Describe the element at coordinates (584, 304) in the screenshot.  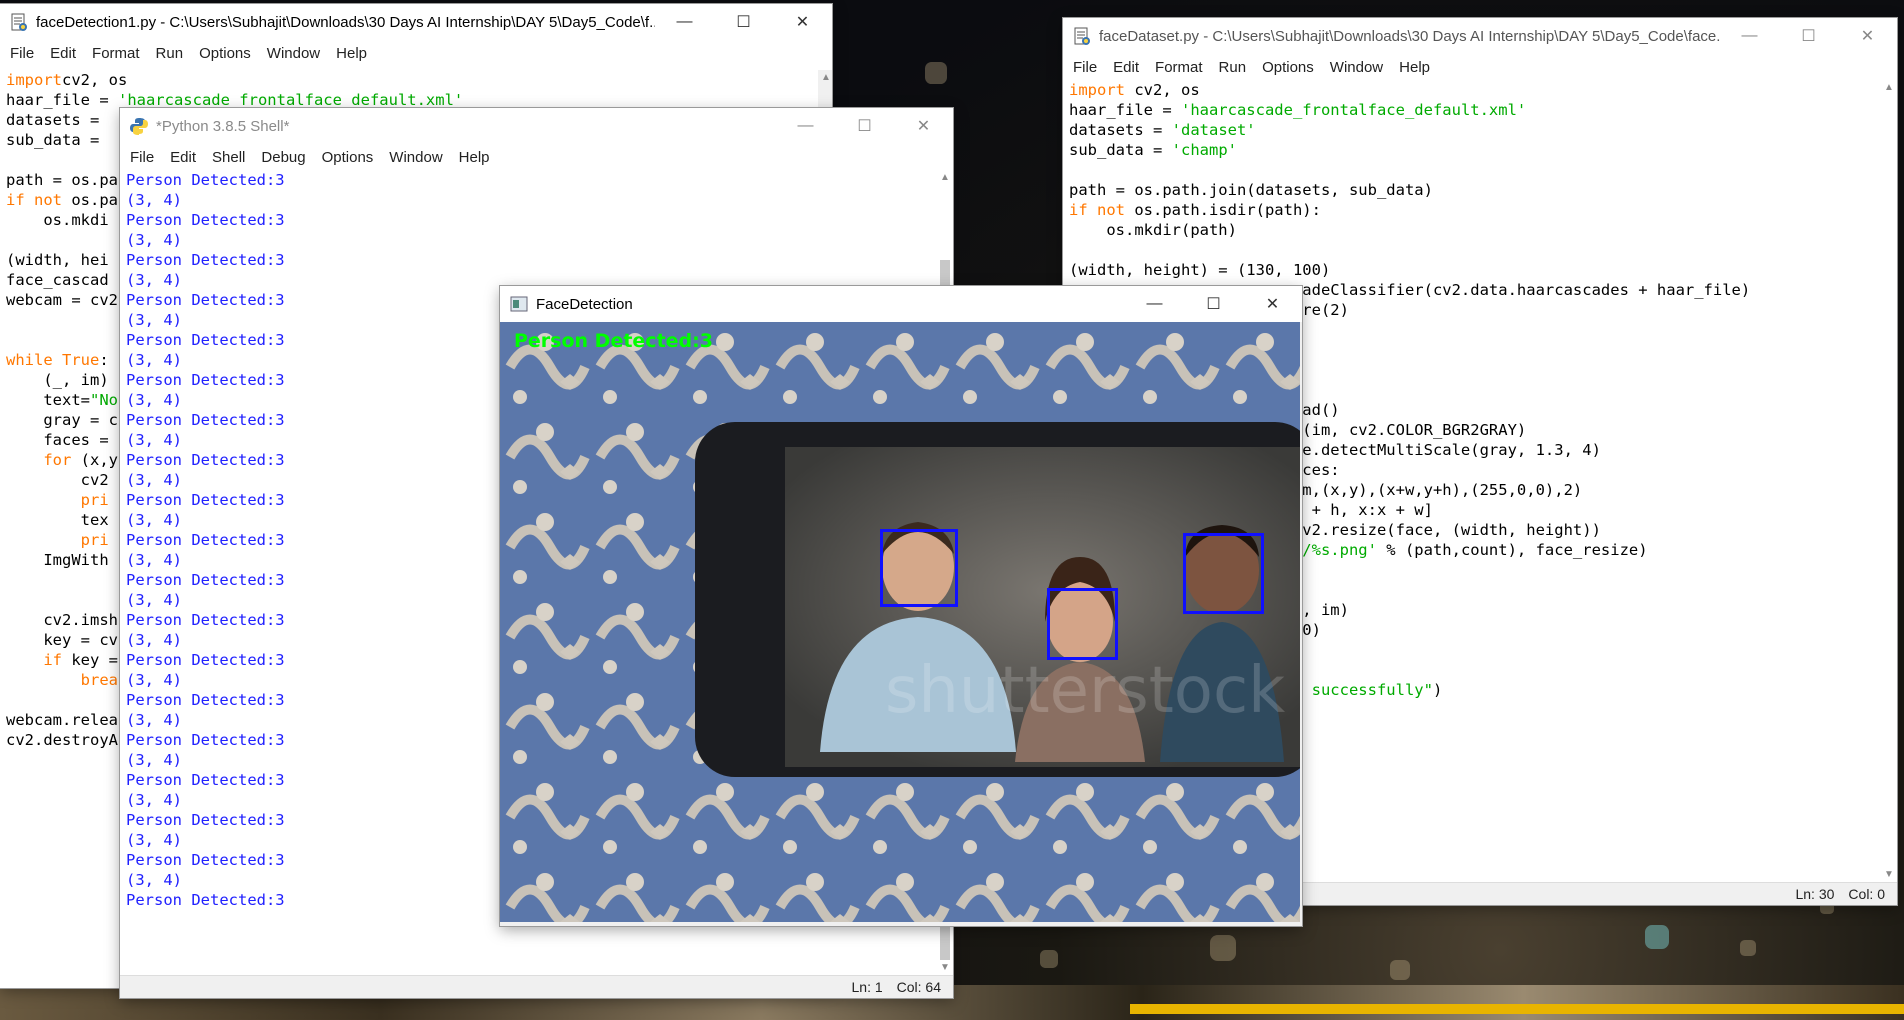
I see `window-title: FaceDetection` at that location.